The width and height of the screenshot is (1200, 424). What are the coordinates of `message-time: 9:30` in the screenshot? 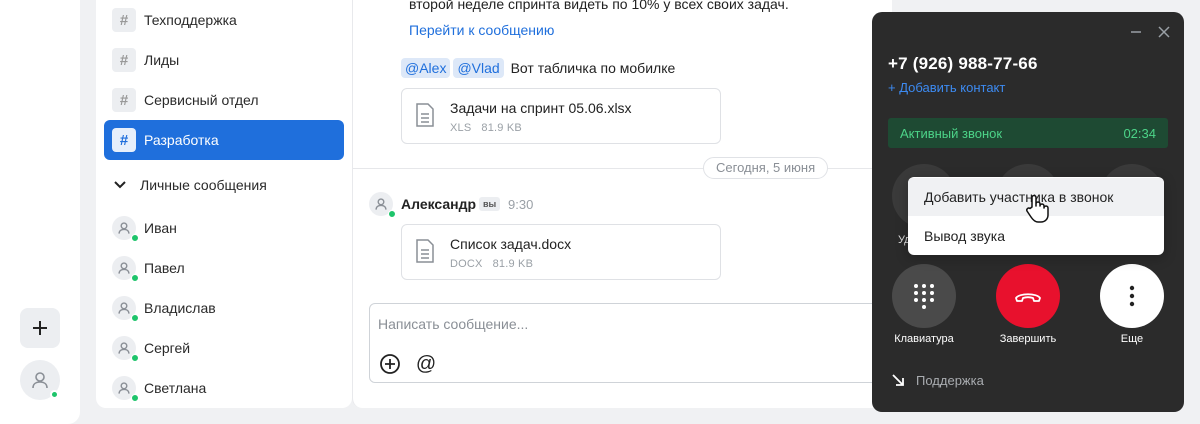 It's located at (521, 204).